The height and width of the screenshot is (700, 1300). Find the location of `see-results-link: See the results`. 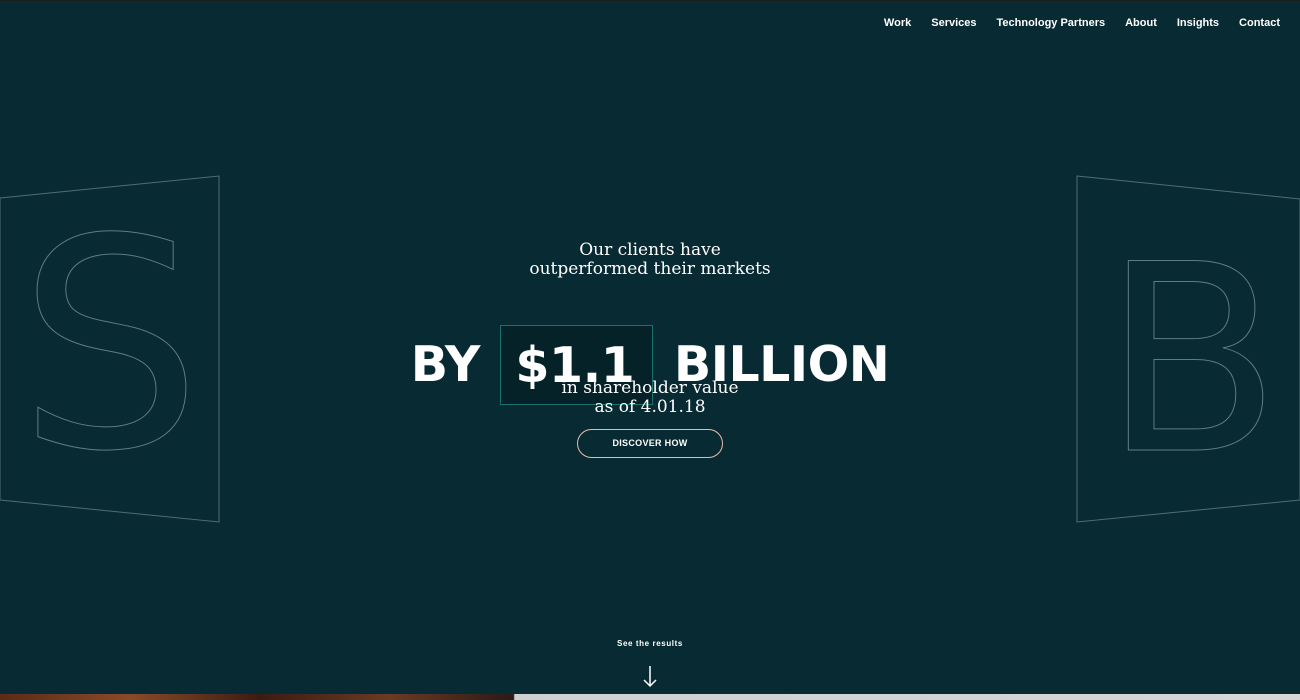

see-results-link: See the results is located at coordinates (650, 643).